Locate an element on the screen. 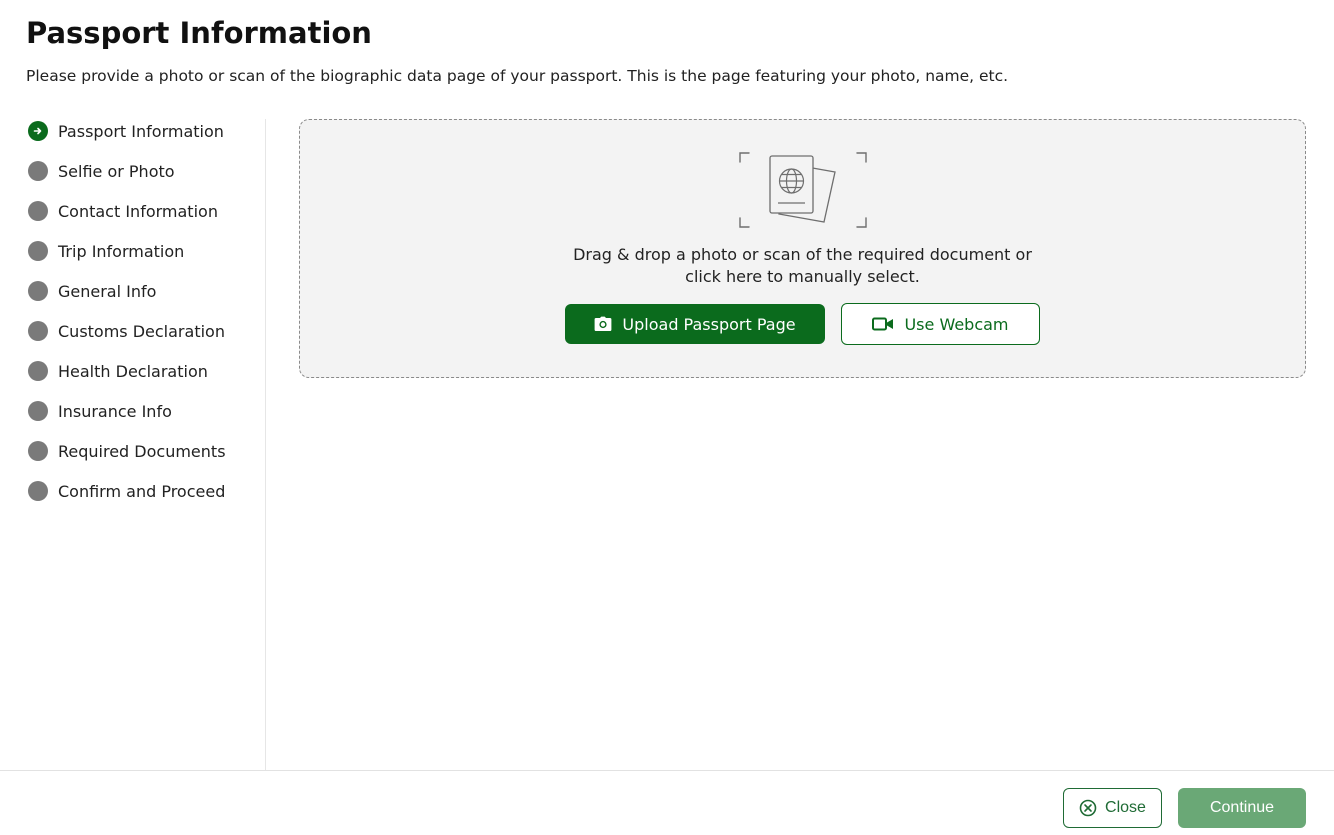 This screenshot has height=835, width=1334. step-insurance-info: Insurance Info is located at coordinates (100, 411).